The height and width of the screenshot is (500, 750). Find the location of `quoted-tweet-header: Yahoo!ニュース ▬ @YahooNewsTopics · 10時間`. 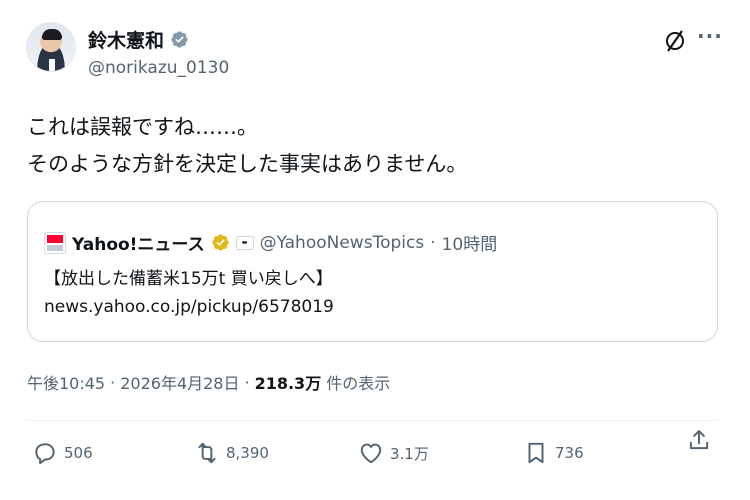

quoted-tweet-header: Yahoo!ニュース ▬ @YahooNewsTopics · 10時間 is located at coordinates (270, 242).